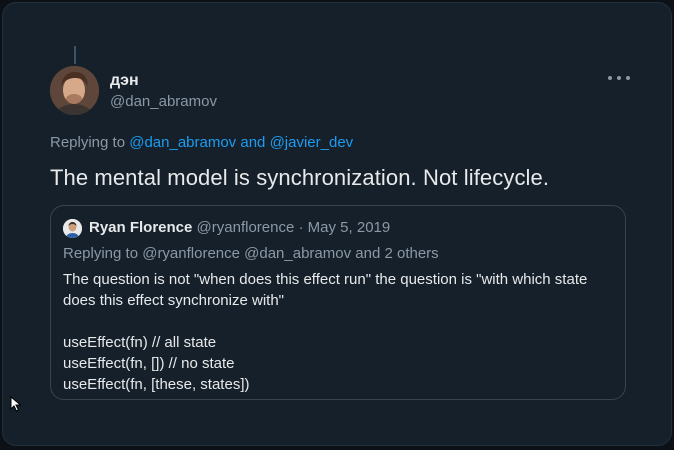 The image size is (674, 450). Describe the element at coordinates (156, 384) in the screenshot. I see `quoted-code-line: useEffect(fn, [these, states])` at that location.